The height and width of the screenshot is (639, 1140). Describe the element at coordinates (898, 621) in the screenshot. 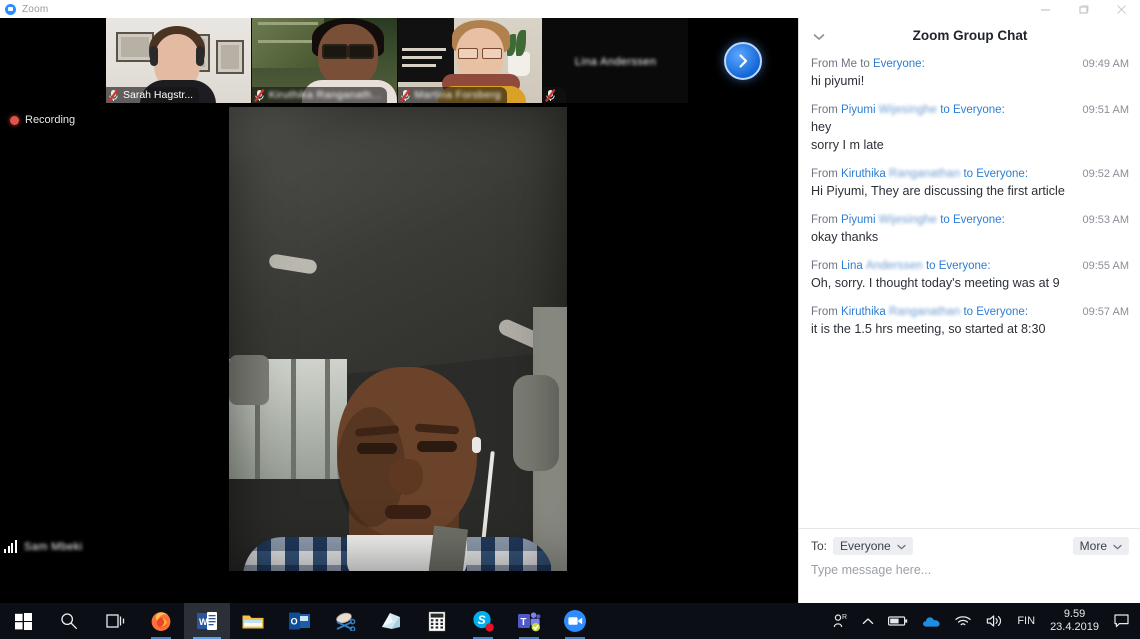

I see `battery-icon` at that location.